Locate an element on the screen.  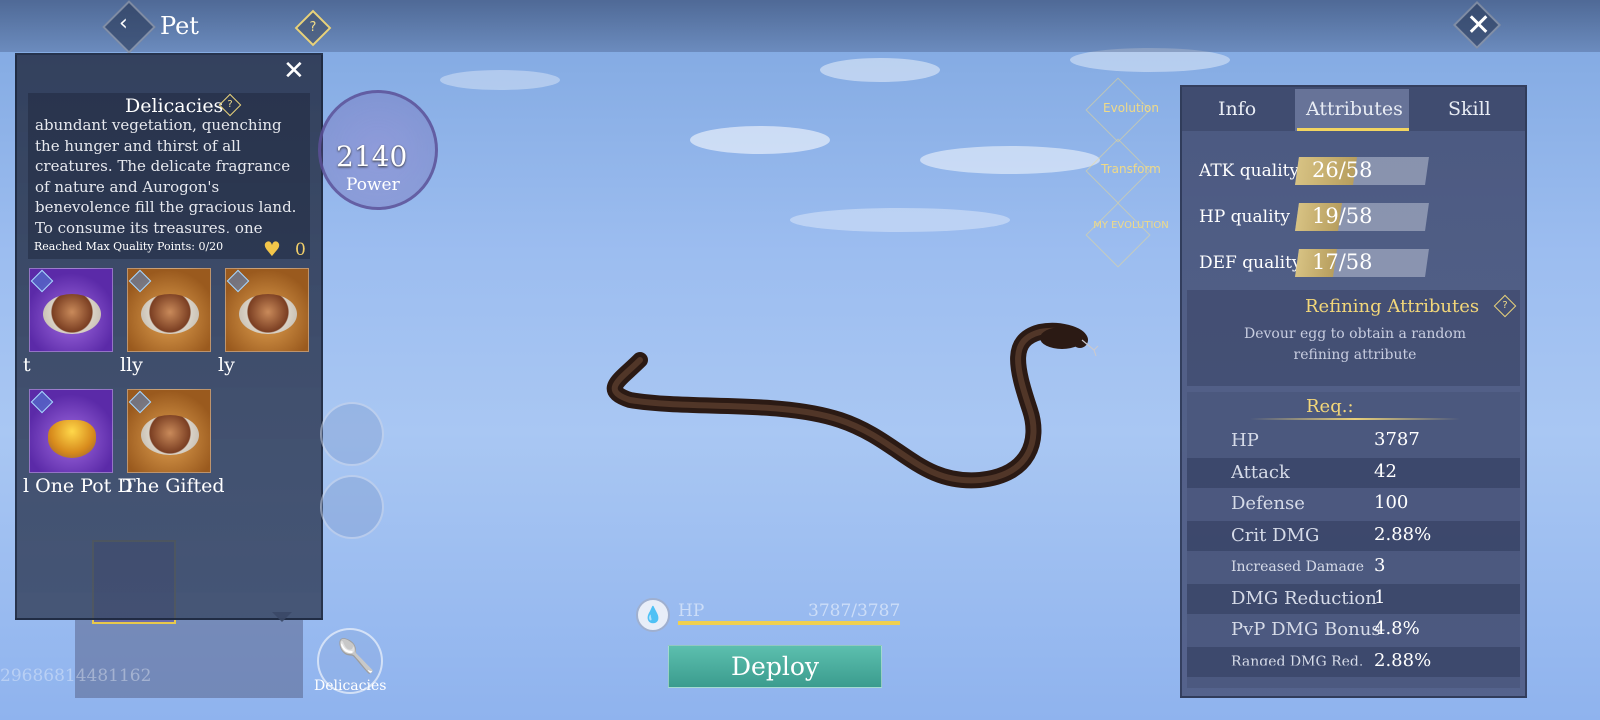
panel-pointer is located at coordinates (282, 617).